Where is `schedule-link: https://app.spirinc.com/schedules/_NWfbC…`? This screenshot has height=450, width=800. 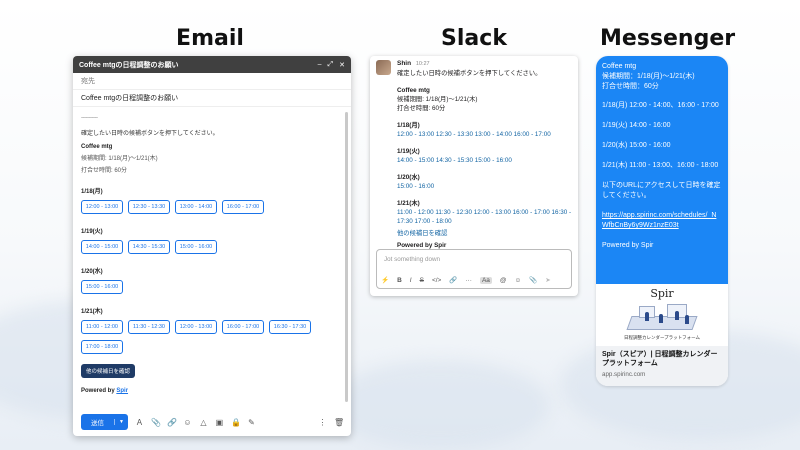 schedule-link: https://app.spirinc.com/schedules/_NWfbC… is located at coordinates (662, 221).